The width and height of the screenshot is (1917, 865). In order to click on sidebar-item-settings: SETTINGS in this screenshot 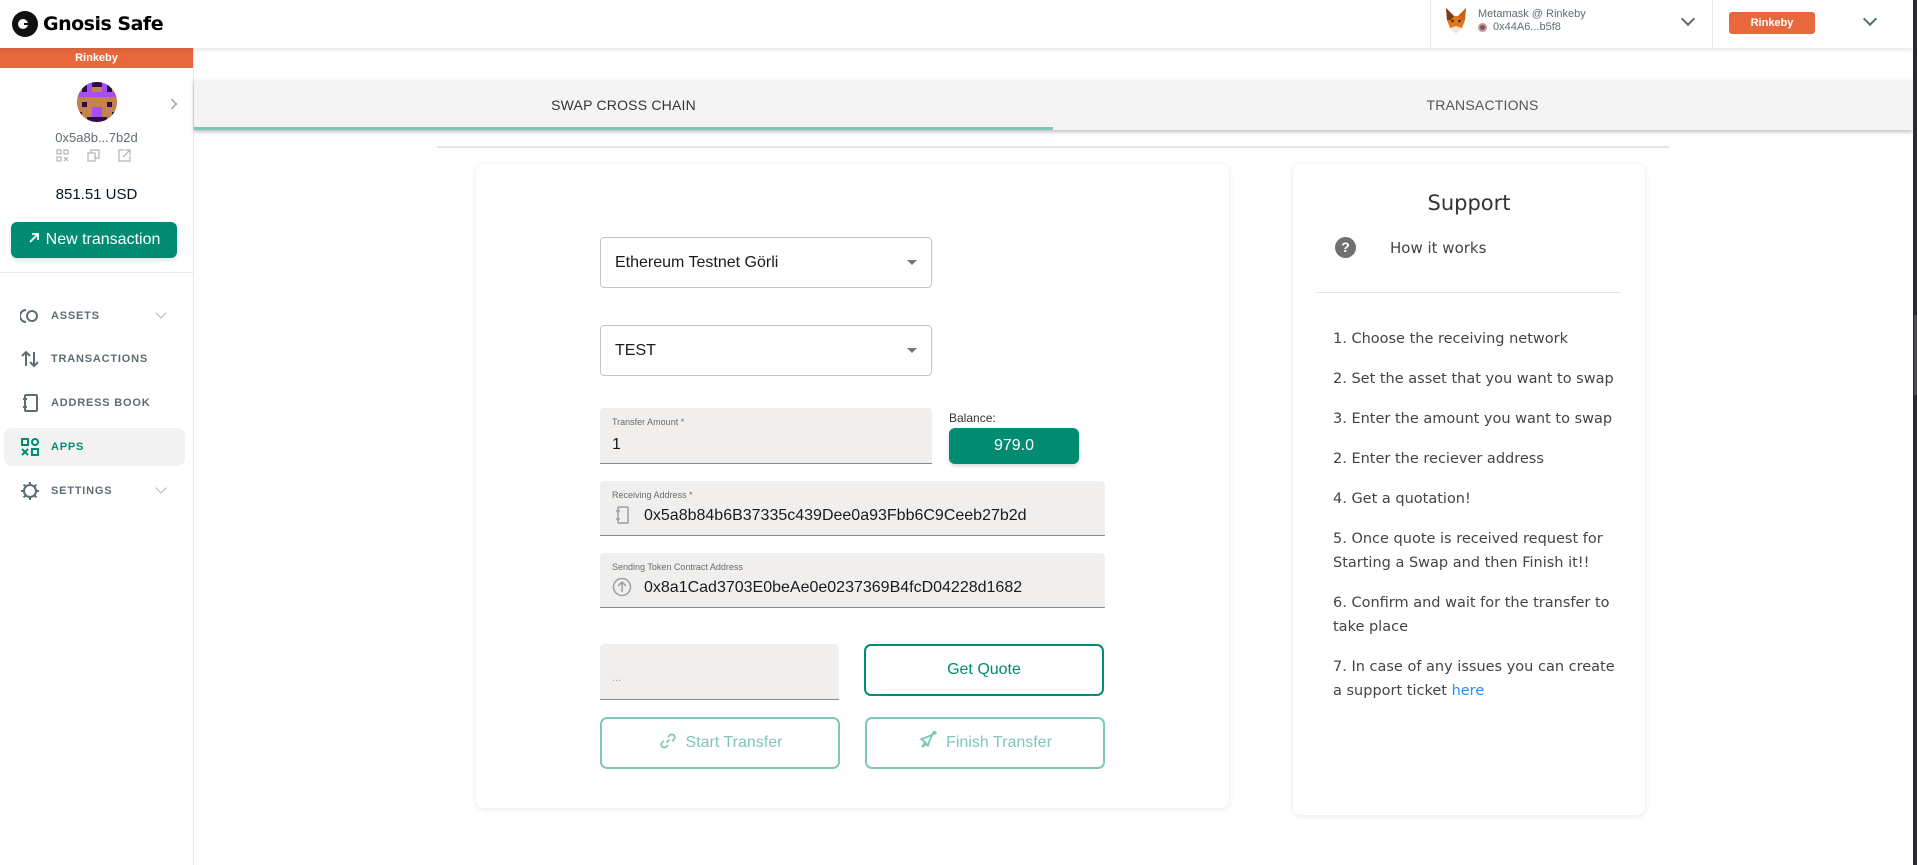, I will do `click(94, 491)`.